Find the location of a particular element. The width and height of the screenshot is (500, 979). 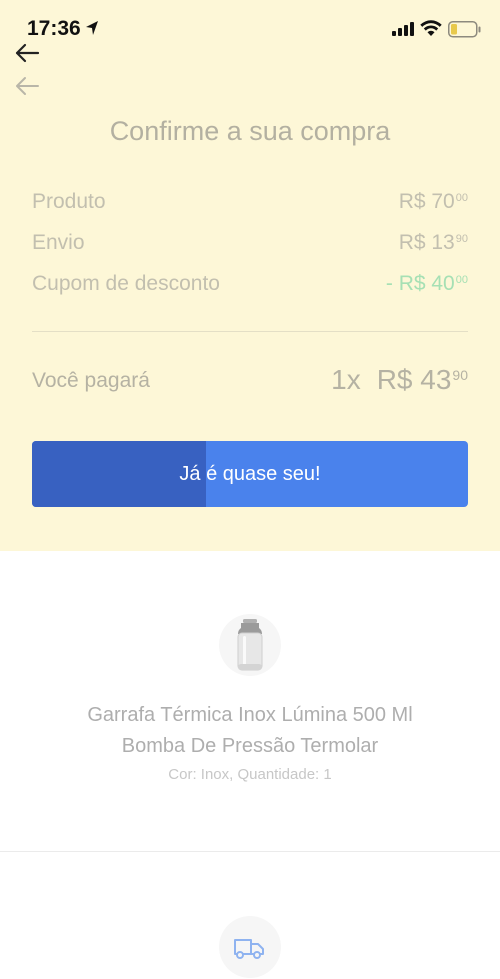

summary-row-product: Produto R$ 7000 is located at coordinates (250, 205).